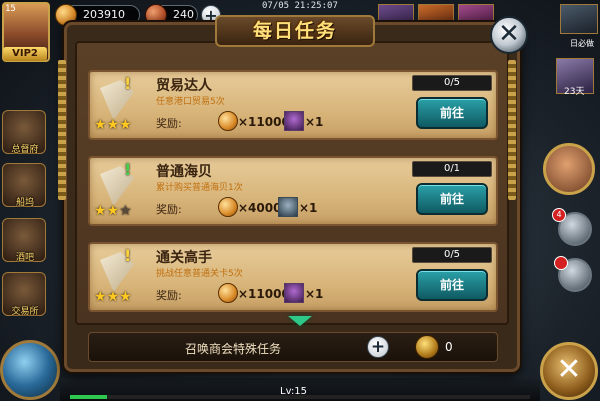  What do you see at coordinates (183, 14) in the screenshot?
I see `shell-amount: 240` at bounding box center [183, 14].